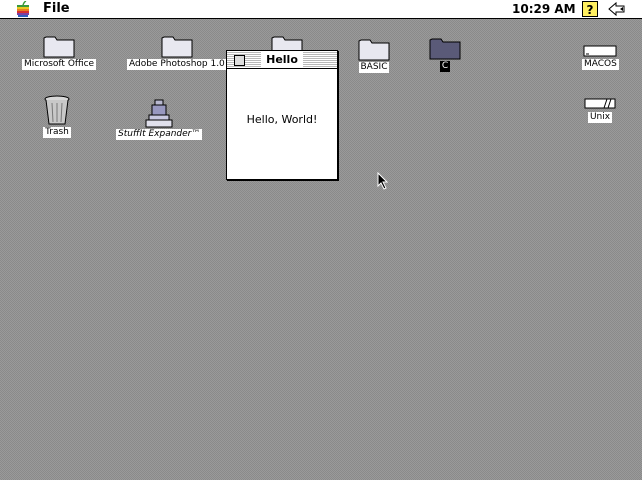 The width and height of the screenshot is (642, 480). What do you see at coordinates (239, 60) in the screenshot?
I see `close-box-icon` at bounding box center [239, 60].